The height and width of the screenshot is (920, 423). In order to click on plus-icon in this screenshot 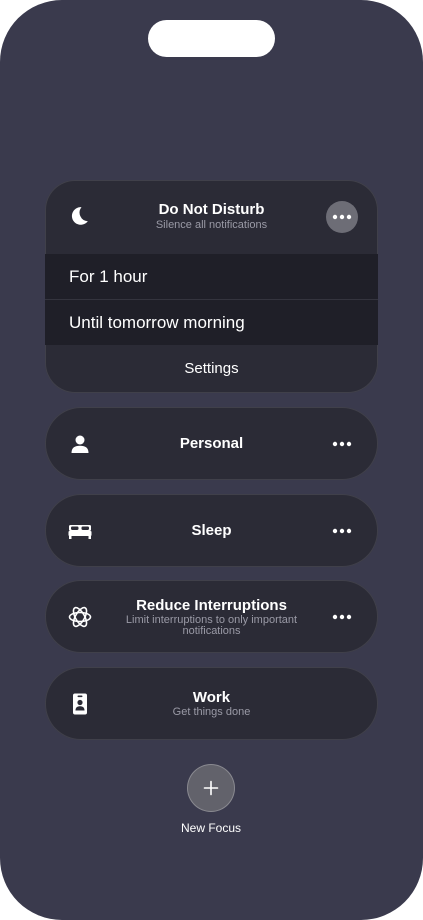, I will do `click(211, 788)`.